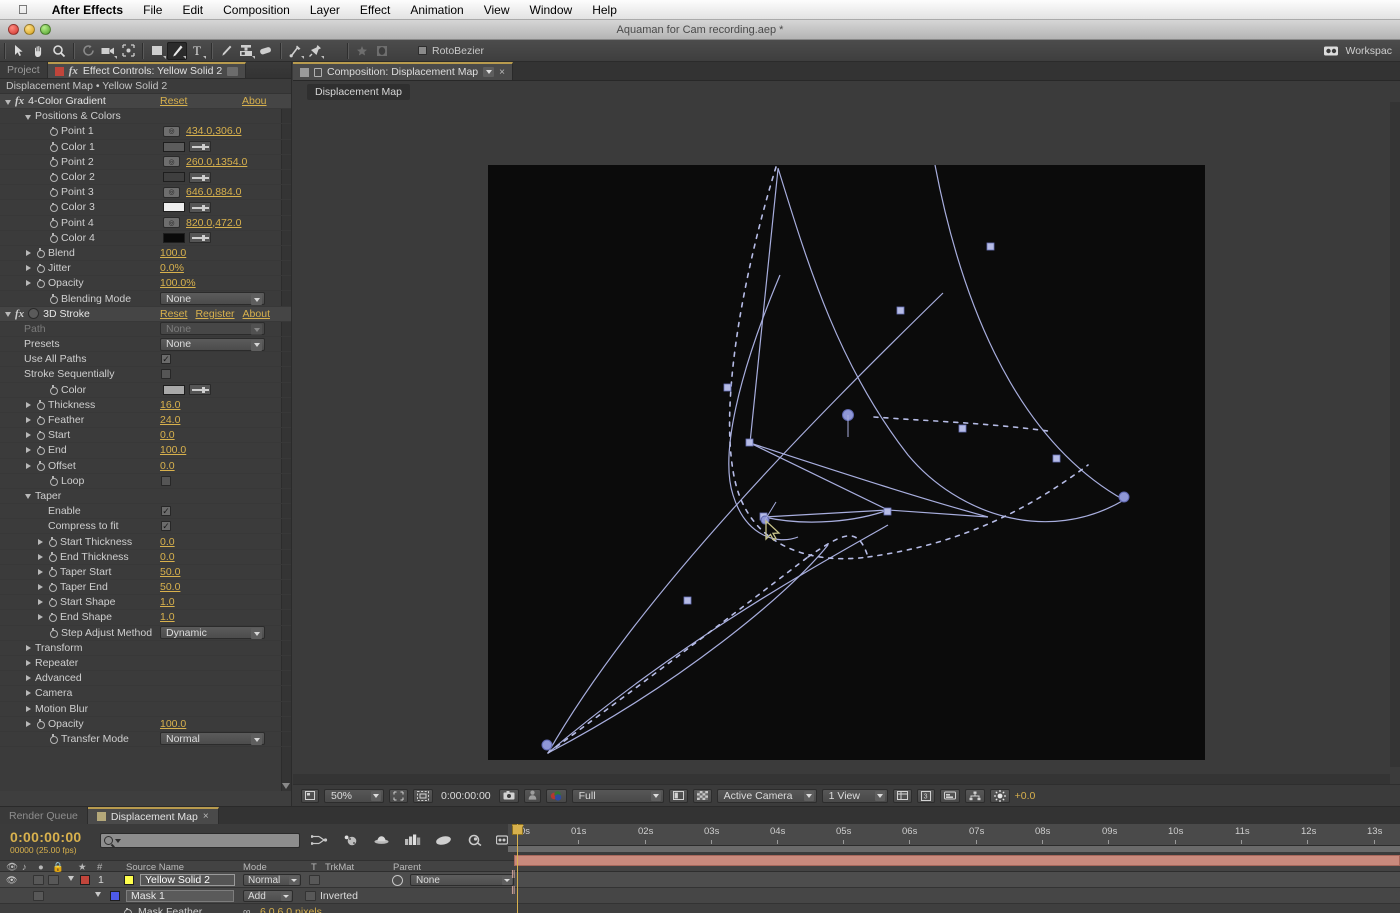 The width and height of the screenshot is (1400, 913). What do you see at coordinates (12, 880) in the screenshot?
I see `layer-visibility-icon: 👁` at bounding box center [12, 880].